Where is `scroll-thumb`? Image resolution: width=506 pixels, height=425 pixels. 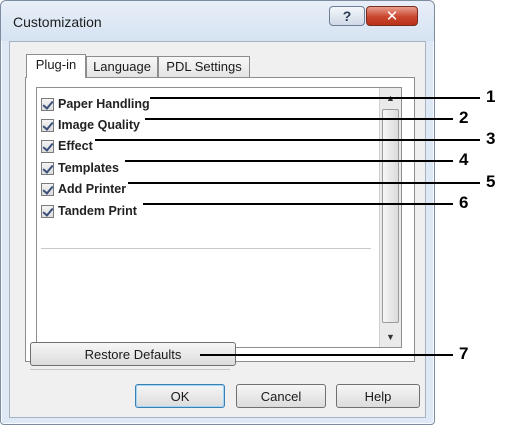 scroll-thumb is located at coordinates (390, 216).